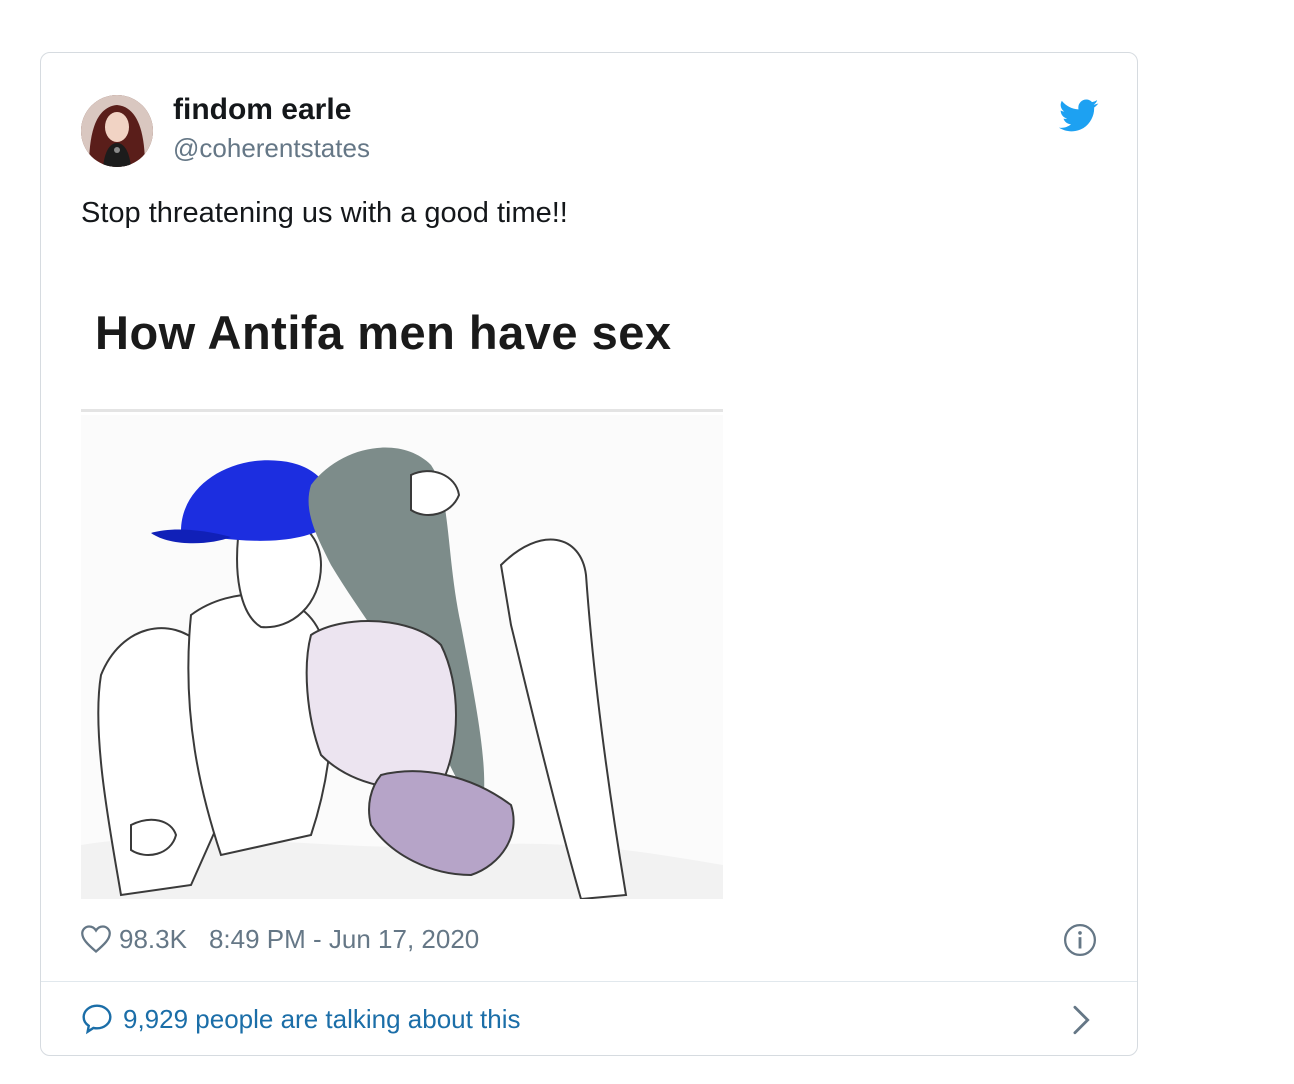 The width and height of the screenshot is (1294, 1084). Describe the element at coordinates (117, 131) in the screenshot. I see `avatar` at that location.